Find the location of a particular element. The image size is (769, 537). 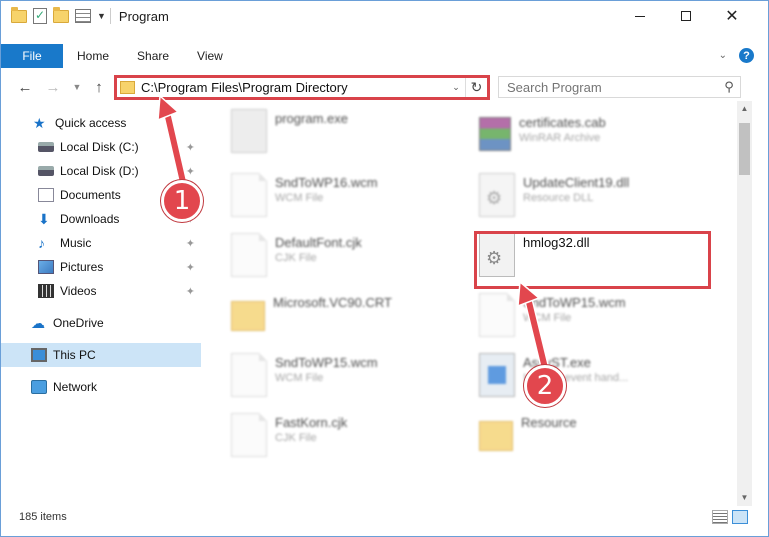

star-icon: ★ is located at coordinates (39, 123).